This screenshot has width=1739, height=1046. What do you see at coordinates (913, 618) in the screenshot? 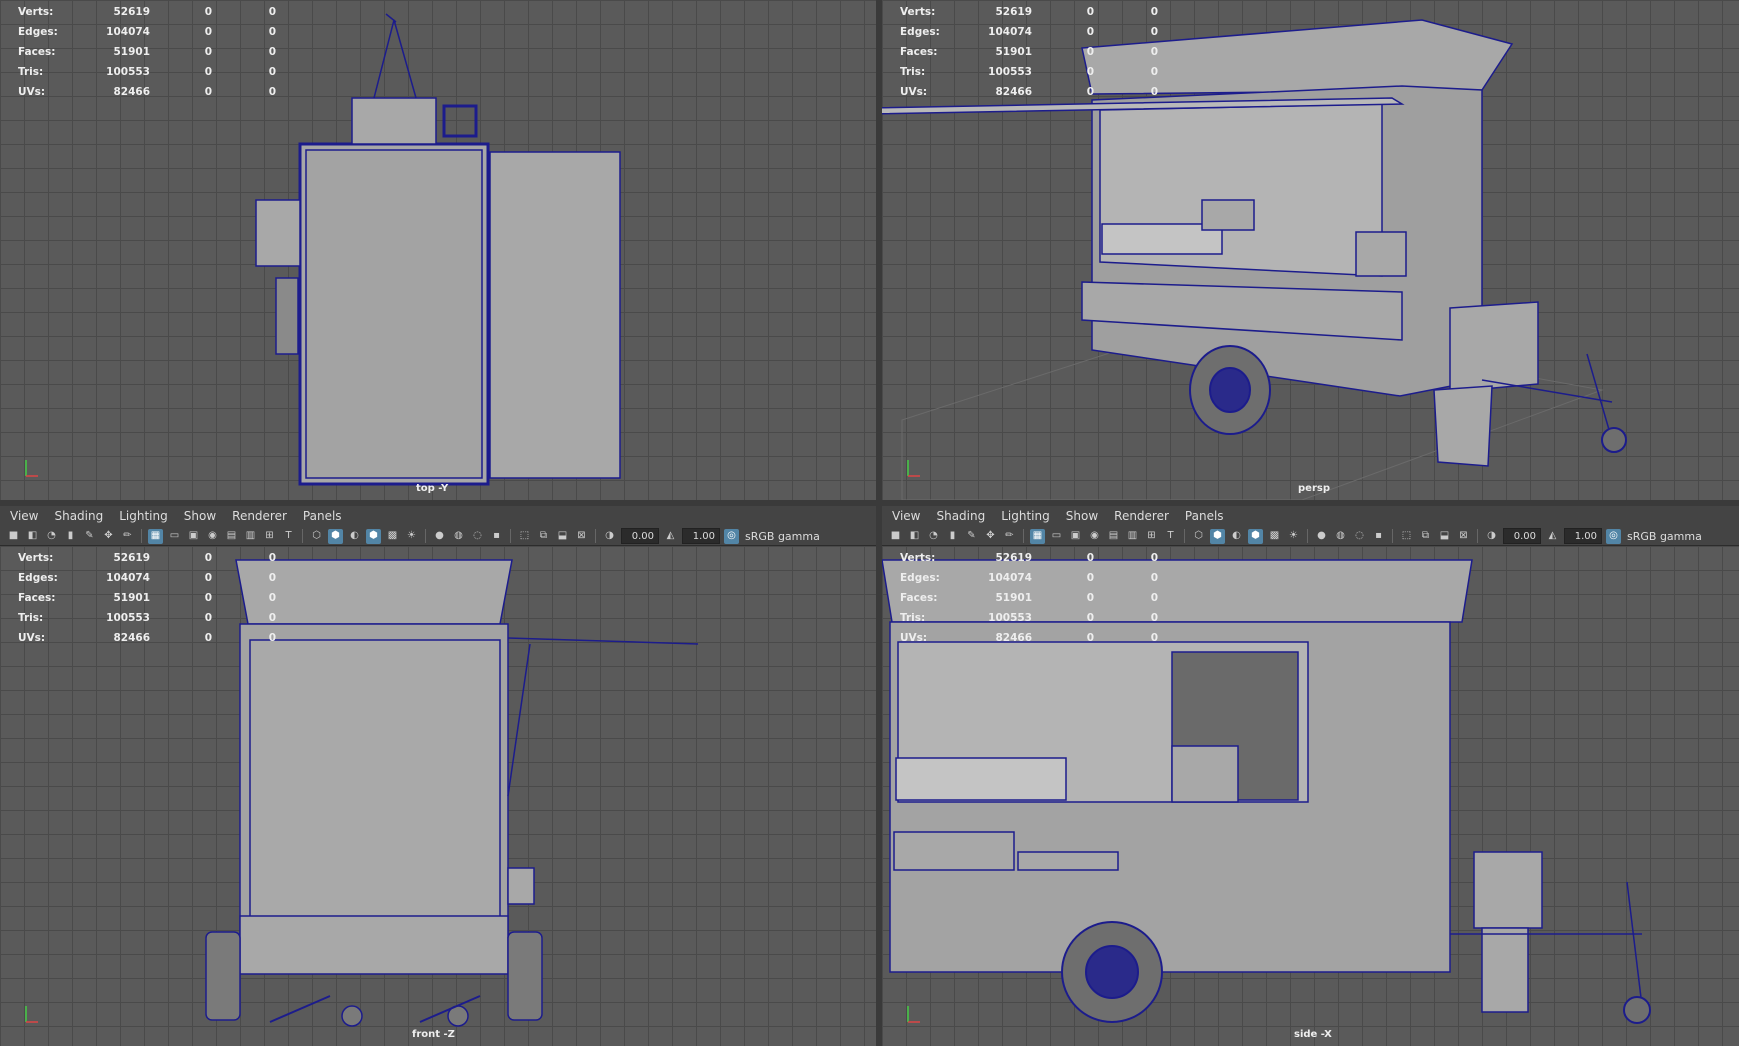
I see `hud-label: Tris:` at bounding box center [913, 618].